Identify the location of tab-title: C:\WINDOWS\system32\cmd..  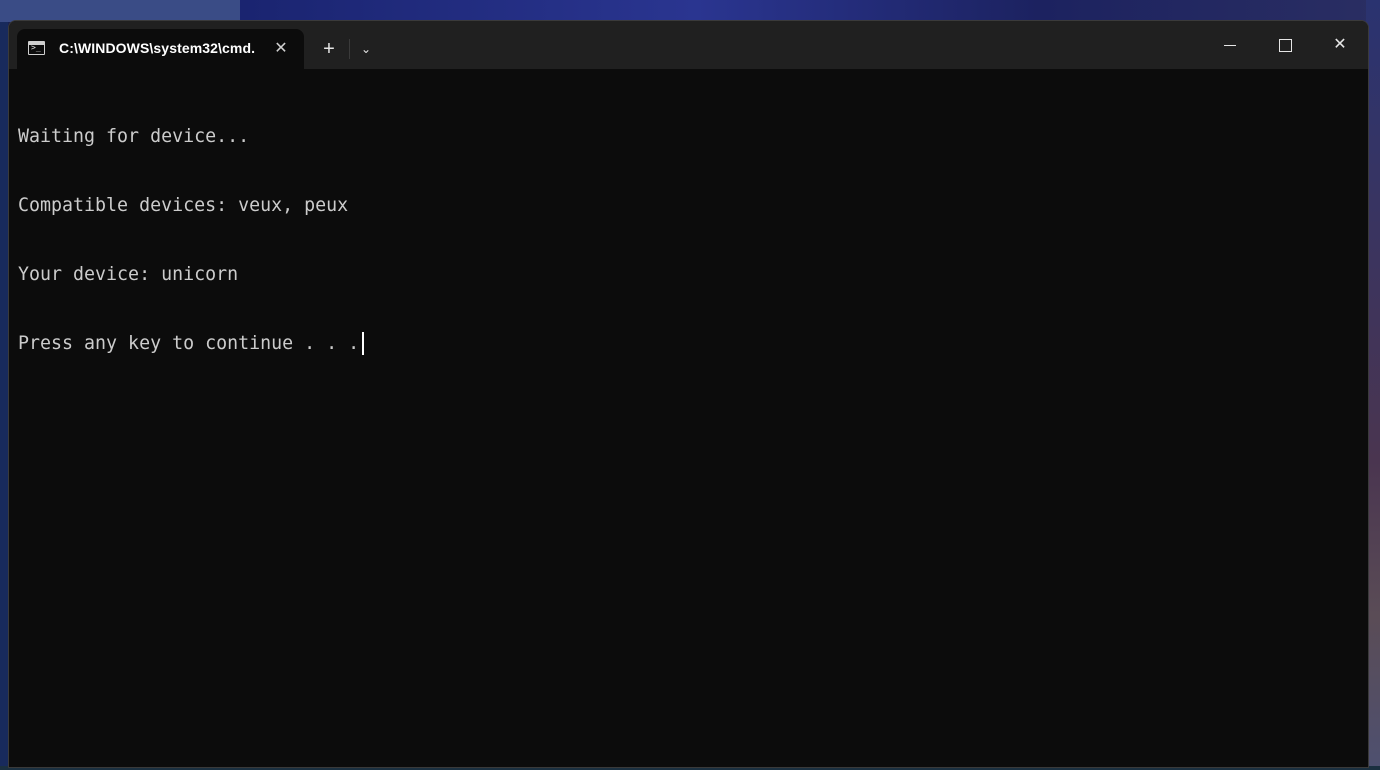
(157, 48).